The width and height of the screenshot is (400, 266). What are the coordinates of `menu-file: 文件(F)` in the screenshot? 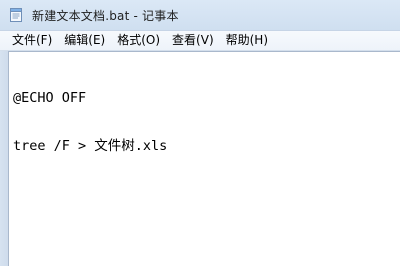 It's located at (32, 40).